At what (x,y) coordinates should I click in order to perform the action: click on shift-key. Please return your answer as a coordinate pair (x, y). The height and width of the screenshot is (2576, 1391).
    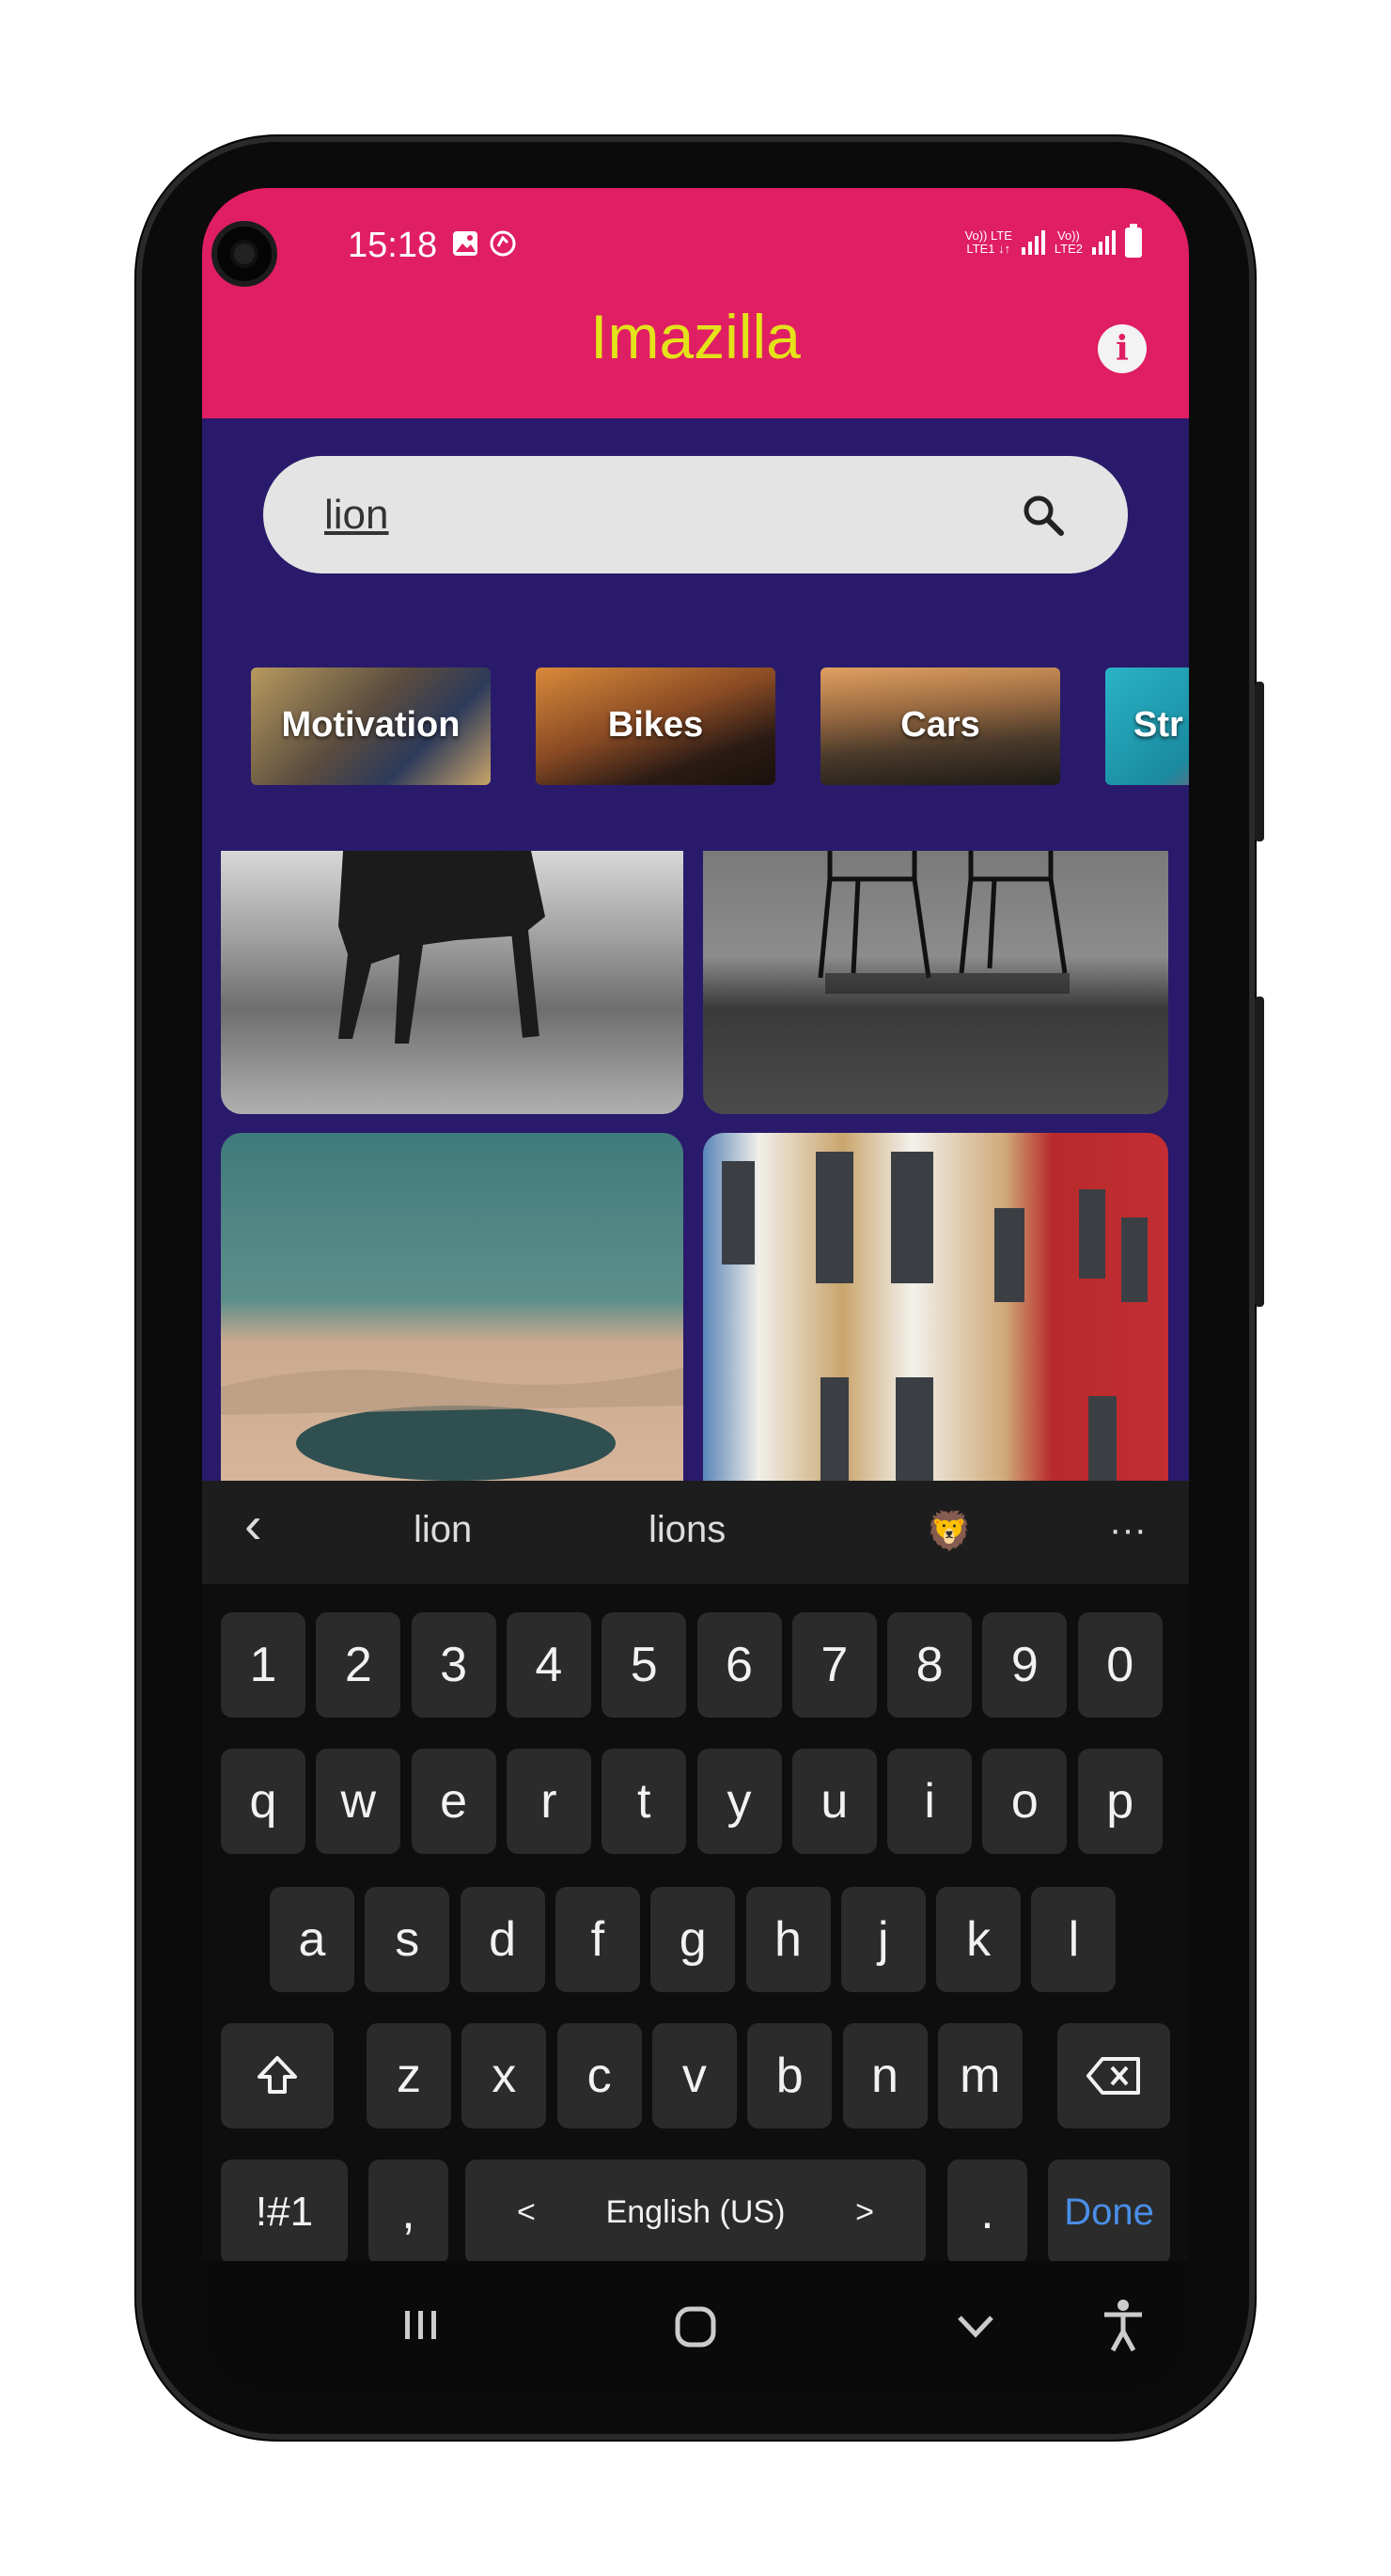
    Looking at the image, I should click on (277, 2075).